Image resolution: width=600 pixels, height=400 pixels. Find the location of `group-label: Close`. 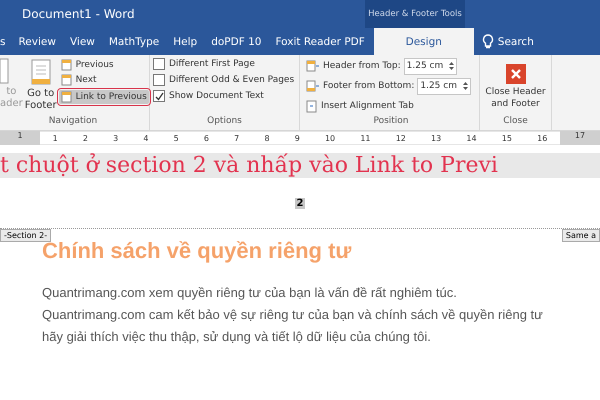

group-label: Close is located at coordinates (515, 122).